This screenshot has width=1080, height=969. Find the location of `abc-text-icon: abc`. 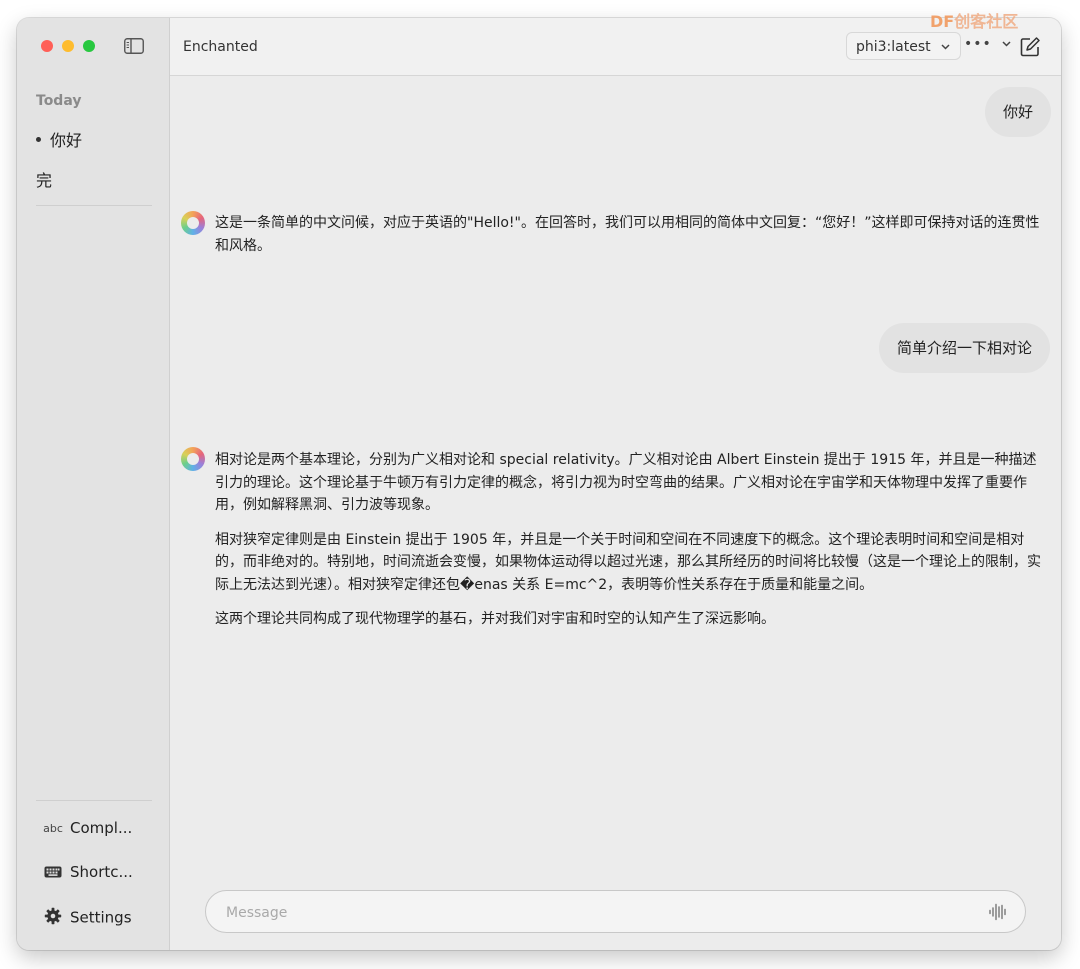

abc-text-icon: abc is located at coordinates (53, 828).